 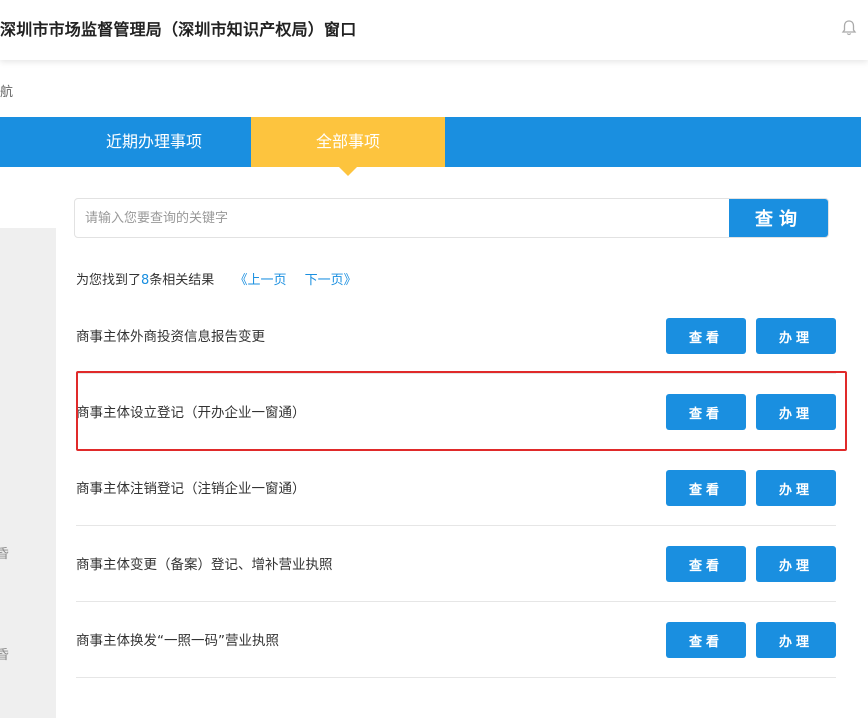 What do you see at coordinates (348, 142) in the screenshot?
I see `tab-all-items: 全部事项` at bounding box center [348, 142].